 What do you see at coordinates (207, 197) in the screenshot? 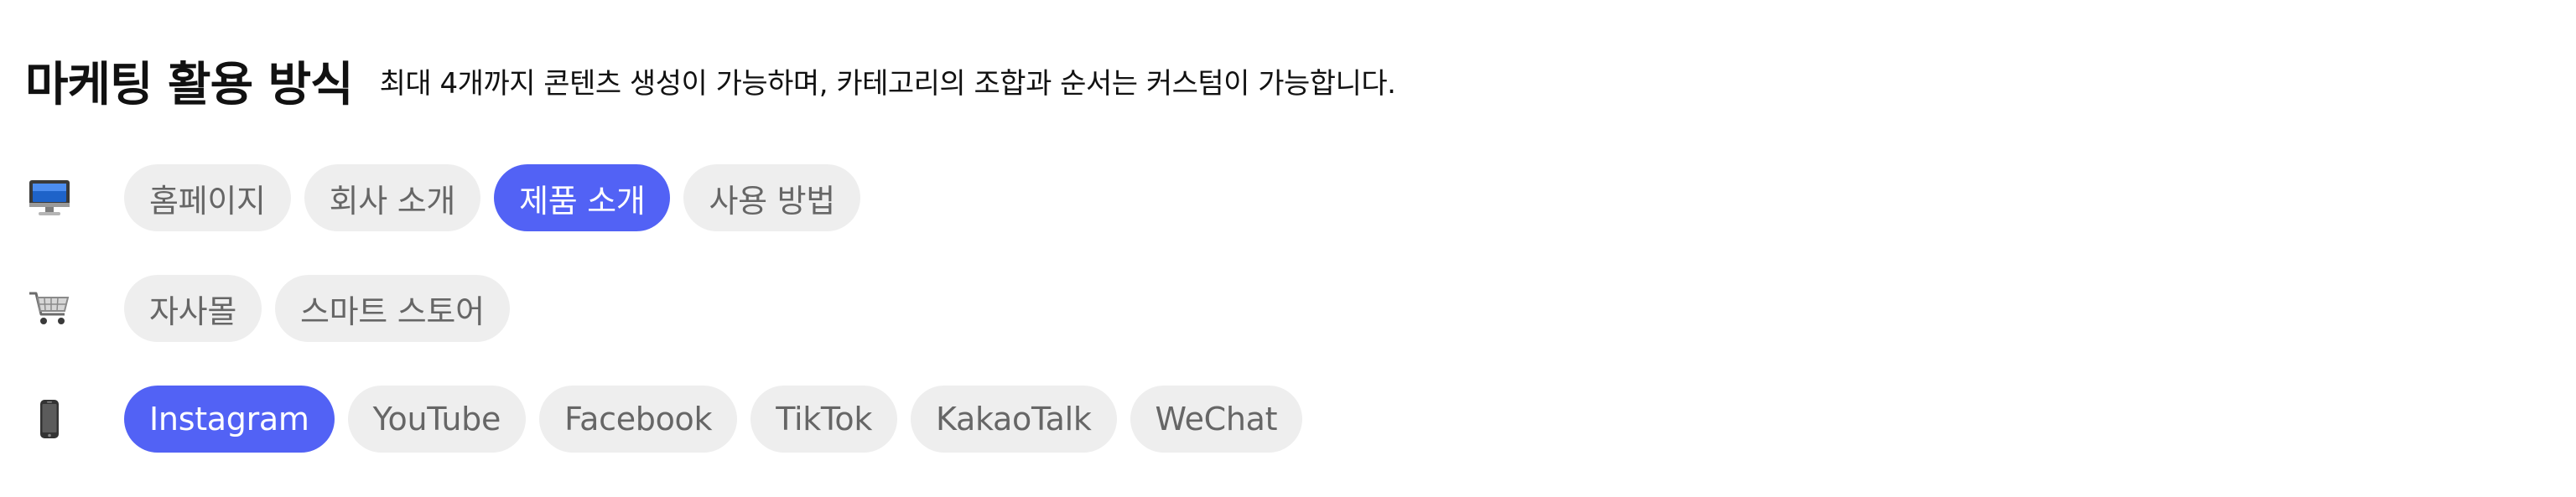
I see `chip-homepage: 홈페이지` at bounding box center [207, 197].